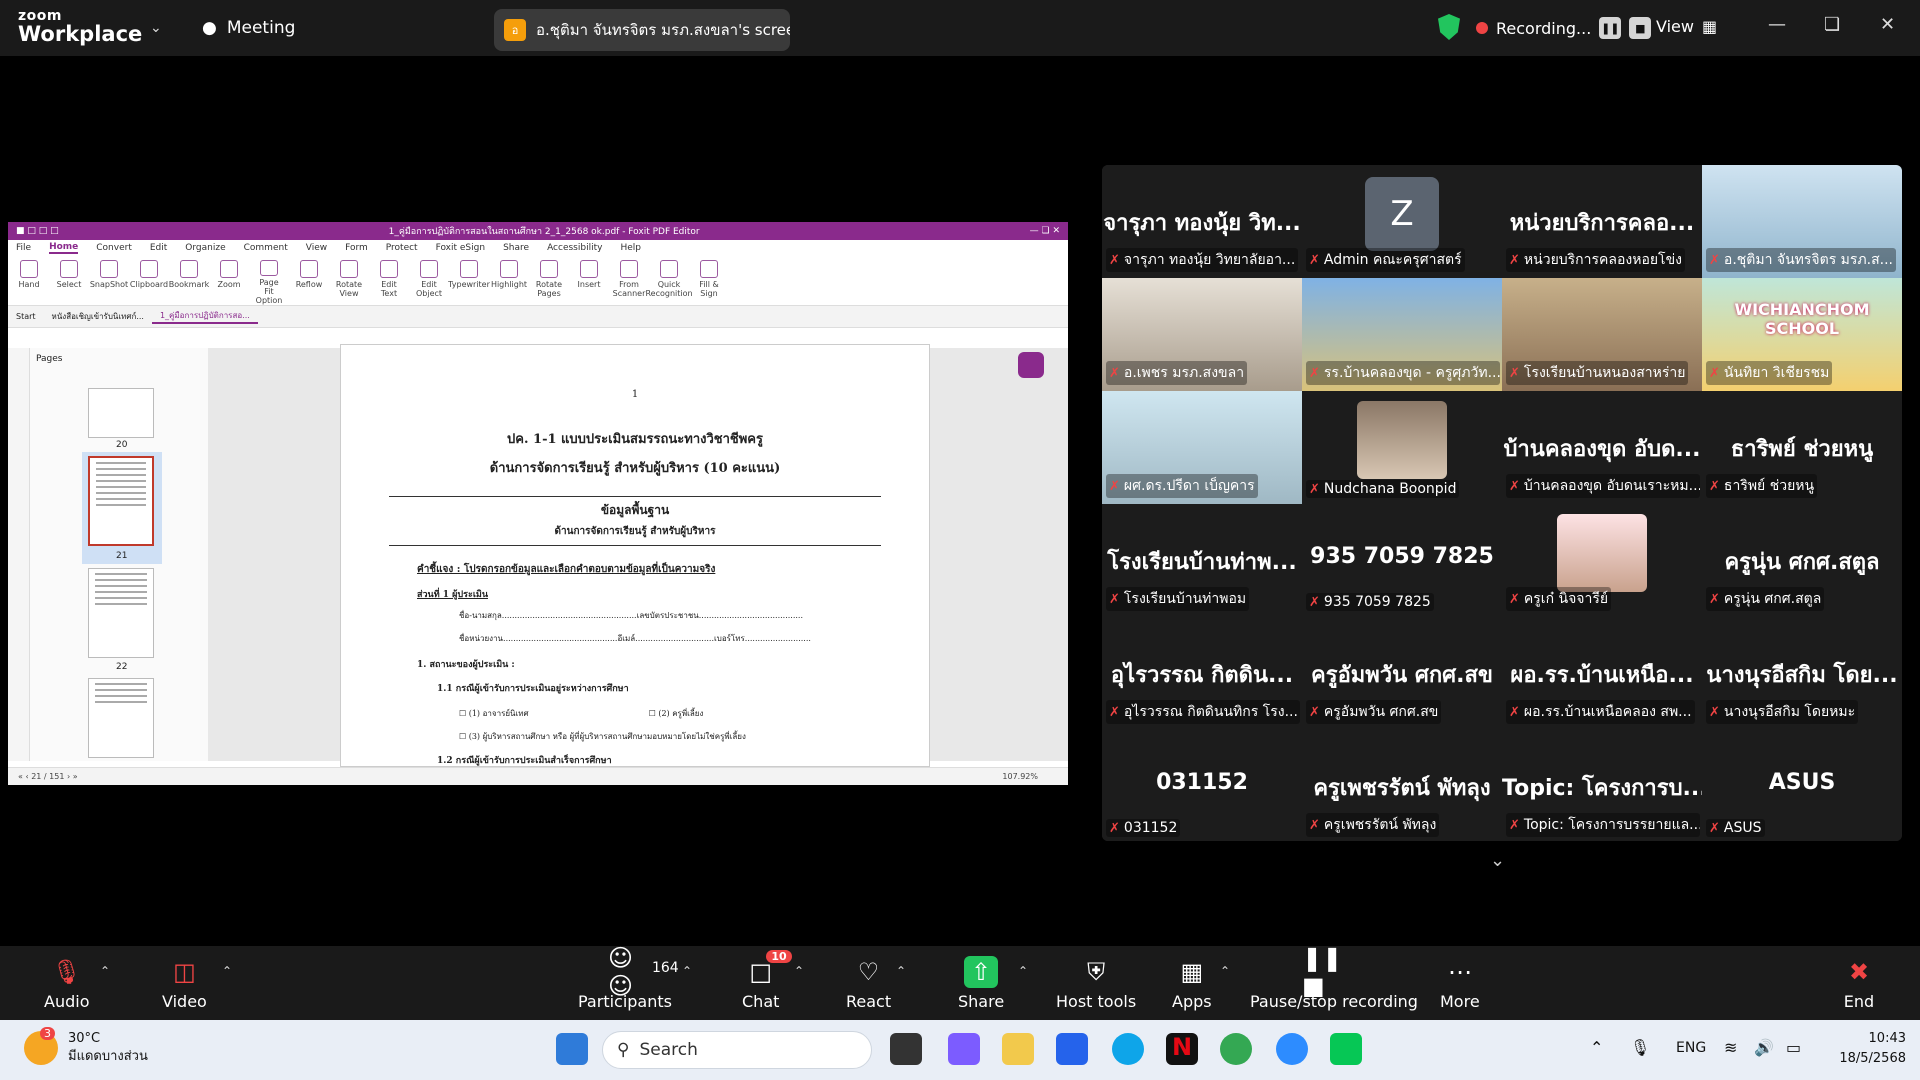 The width and height of the screenshot is (1920, 1080). I want to click on share-button: ⇧ Share, so click(981, 983).